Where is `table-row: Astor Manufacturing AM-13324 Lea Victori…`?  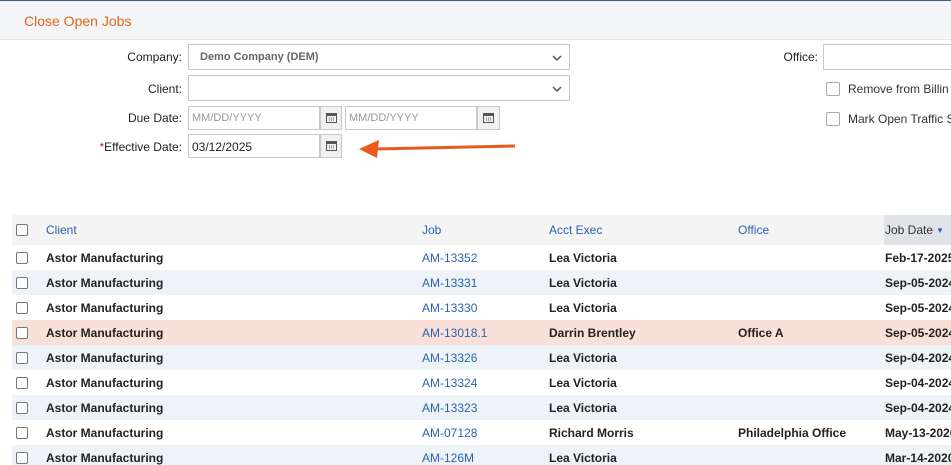
table-row: Astor Manufacturing AM-13324 Lea Victori… is located at coordinates (481, 382).